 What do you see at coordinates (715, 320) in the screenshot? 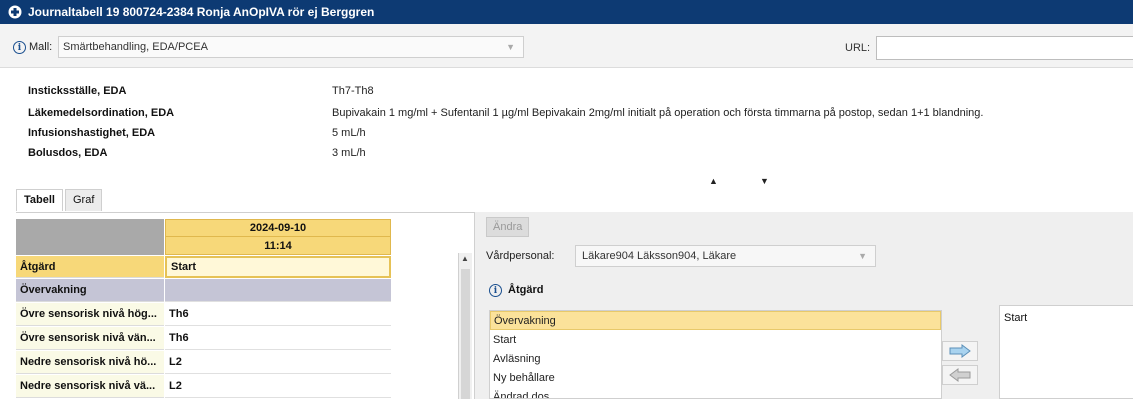
I see `list-item: Övervakning` at bounding box center [715, 320].